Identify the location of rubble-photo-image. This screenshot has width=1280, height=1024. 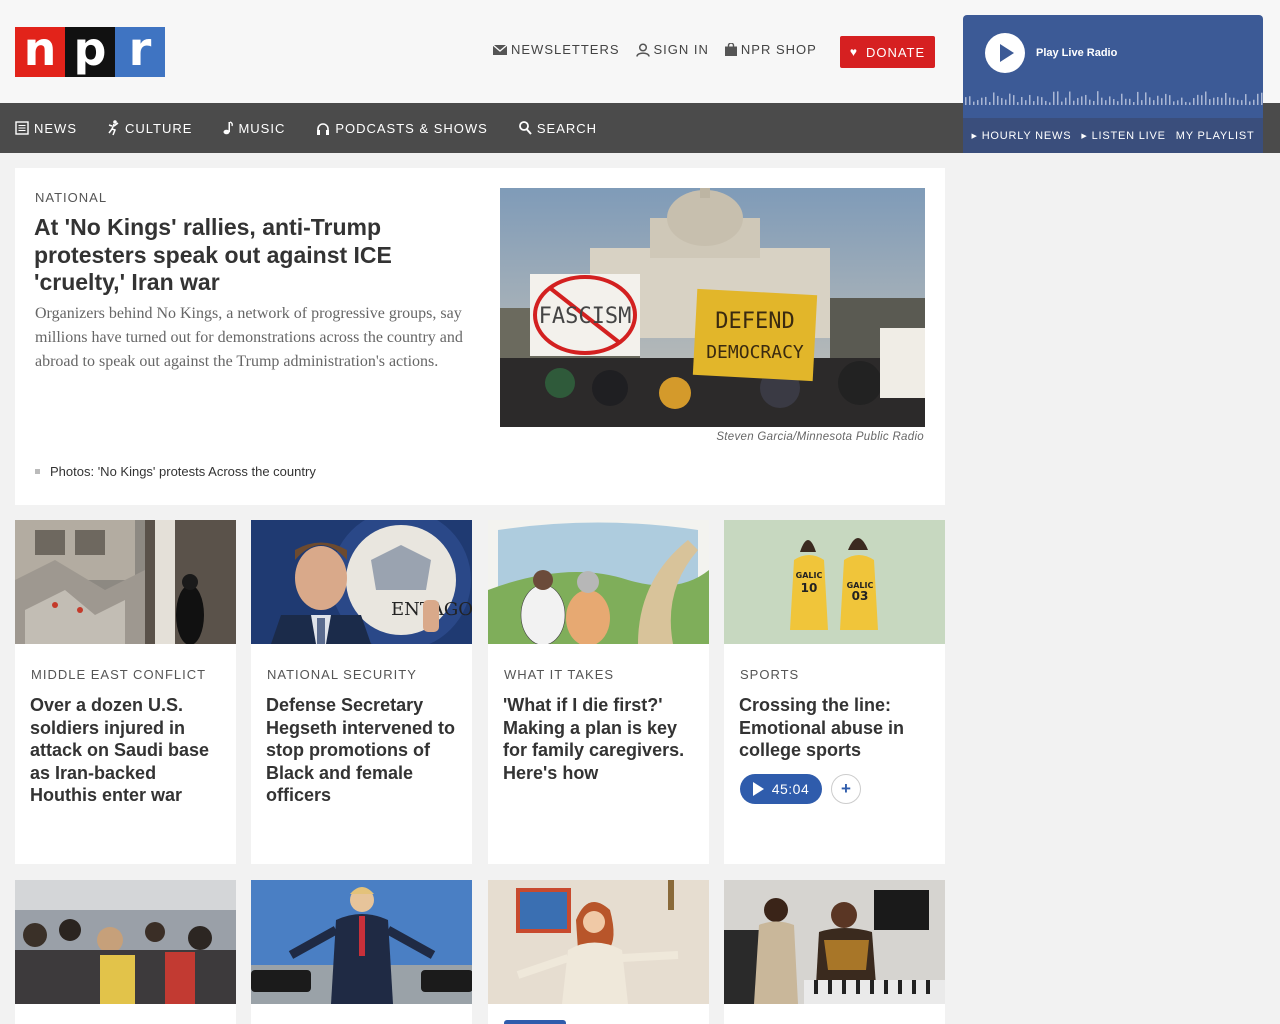
(125, 582).